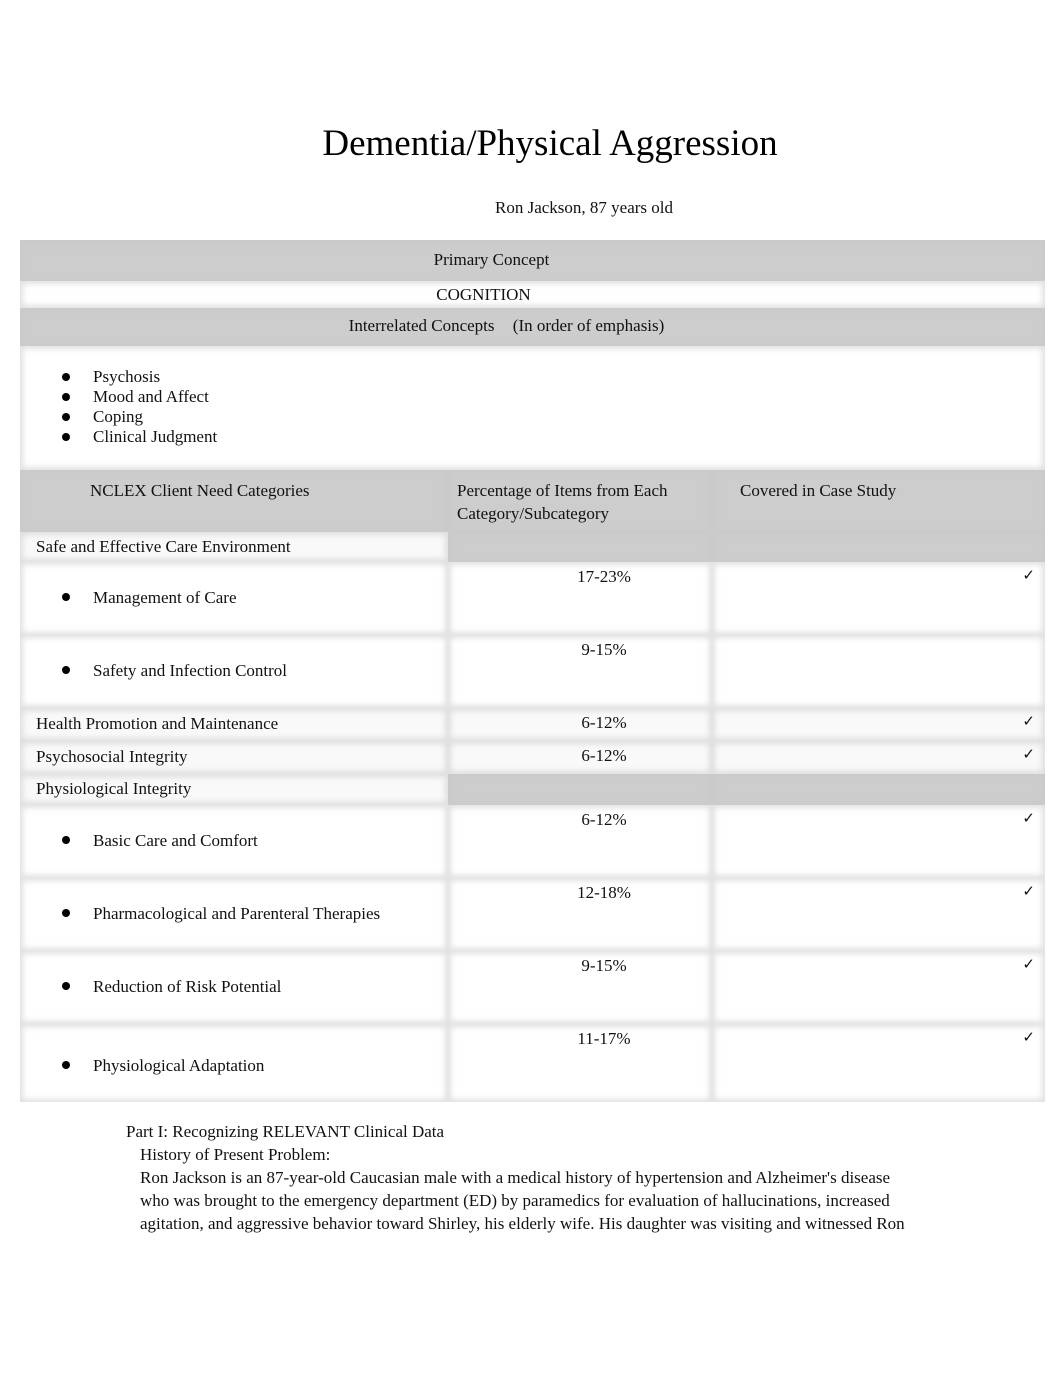 Image resolution: width=1062 pixels, height=1377 pixels. I want to click on nclex-row-label-cell: Physiological Integrity, so click(234, 789).